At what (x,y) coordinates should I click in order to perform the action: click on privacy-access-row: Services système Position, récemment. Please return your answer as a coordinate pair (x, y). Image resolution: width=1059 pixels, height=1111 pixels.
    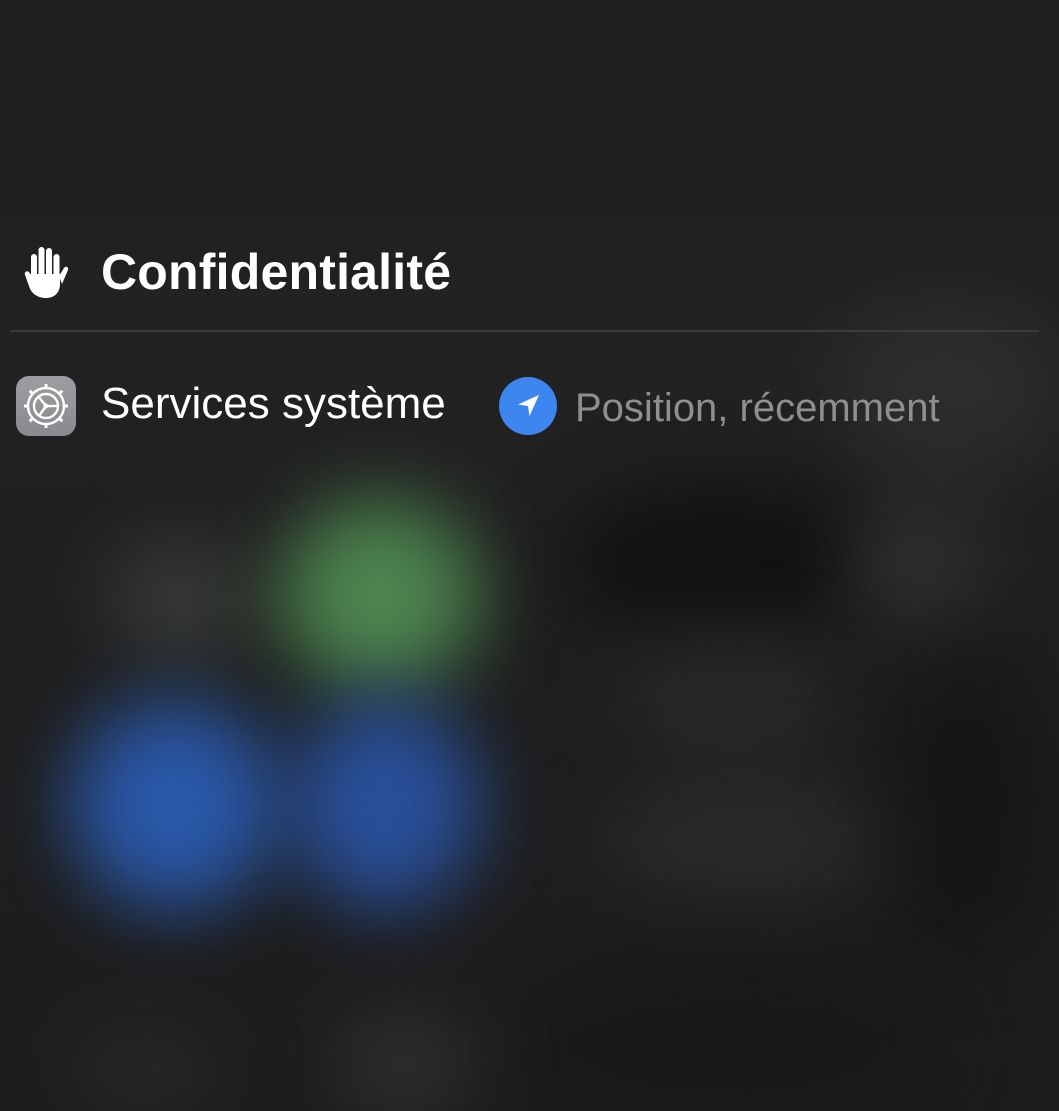
    Looking at the image, I should click on (529, 406).